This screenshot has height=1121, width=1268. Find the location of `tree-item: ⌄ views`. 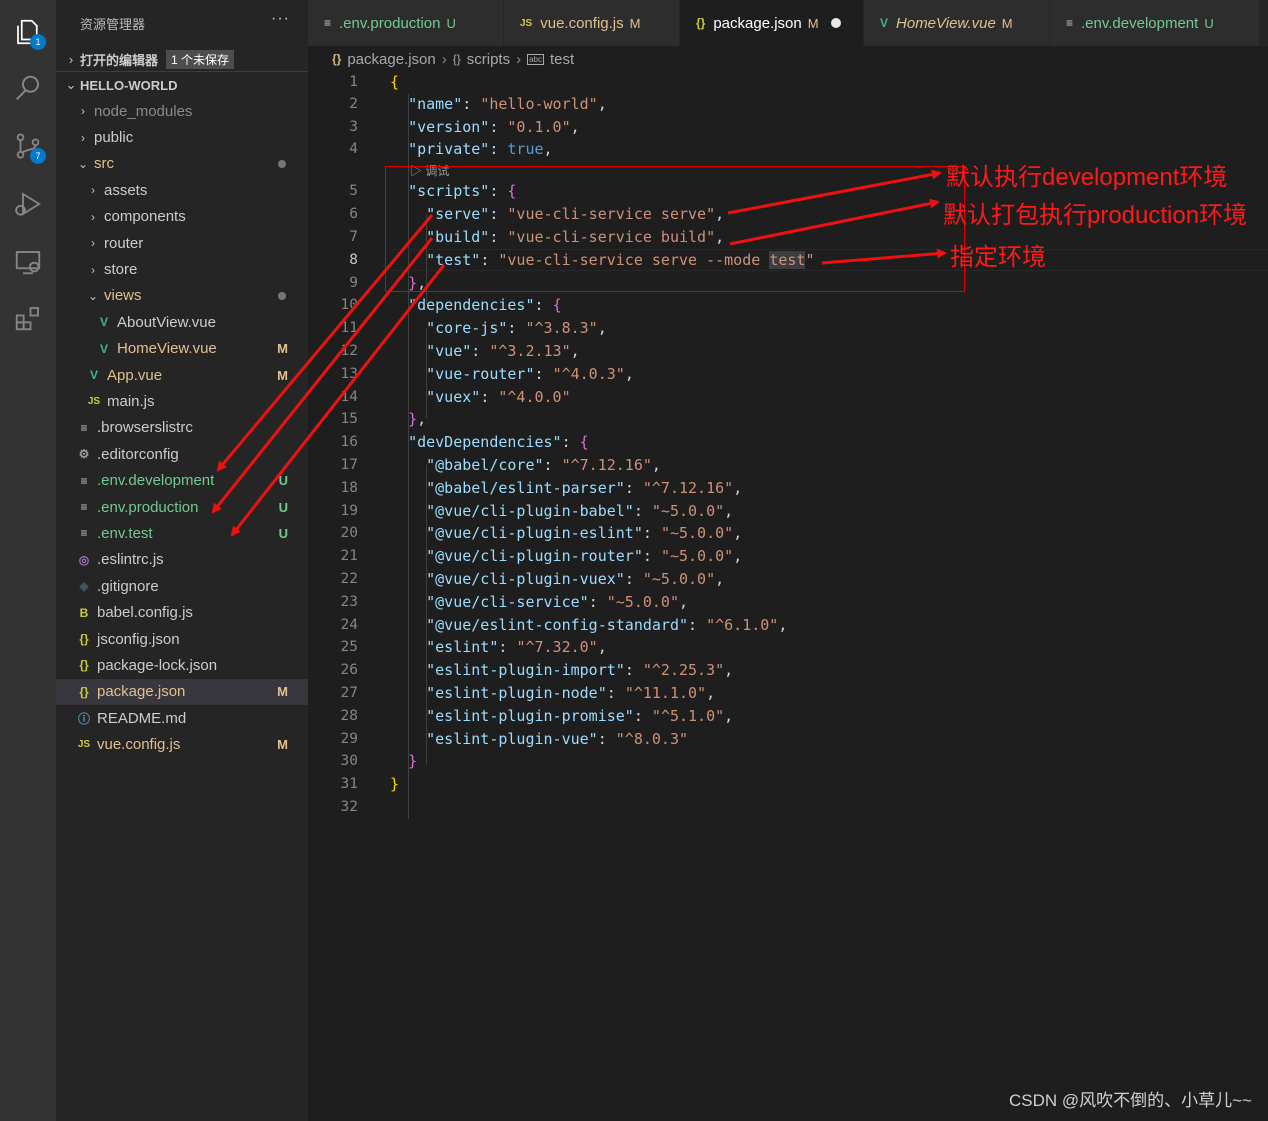

tree-item: ⌄ views is located at coordinates (182, 296).